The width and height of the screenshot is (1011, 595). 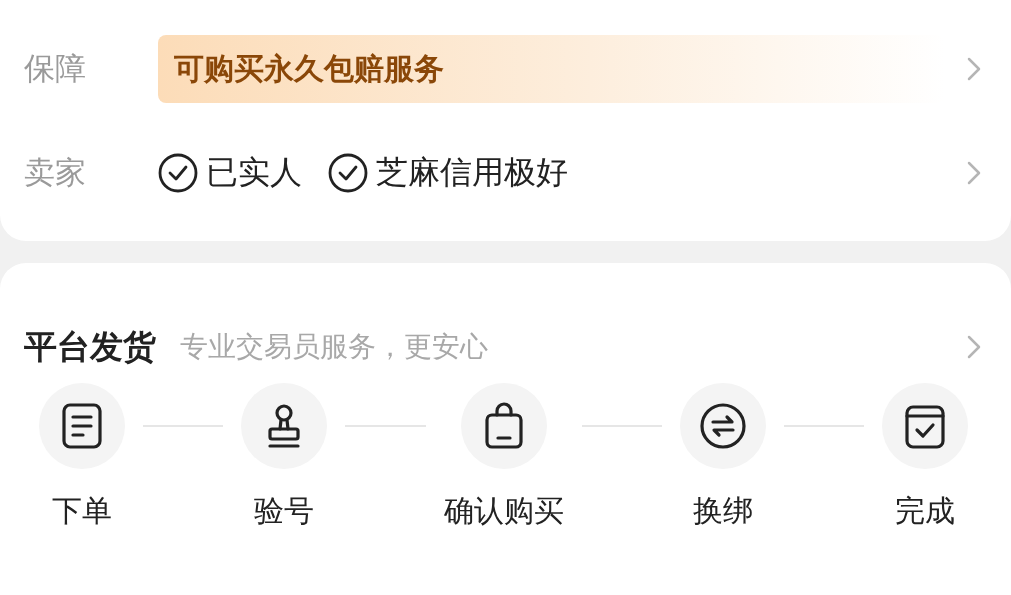 What do you see at coordinates (722, 511) in the screenshot?
I see `step-label: 换绑` at bounding box center [722, 511].